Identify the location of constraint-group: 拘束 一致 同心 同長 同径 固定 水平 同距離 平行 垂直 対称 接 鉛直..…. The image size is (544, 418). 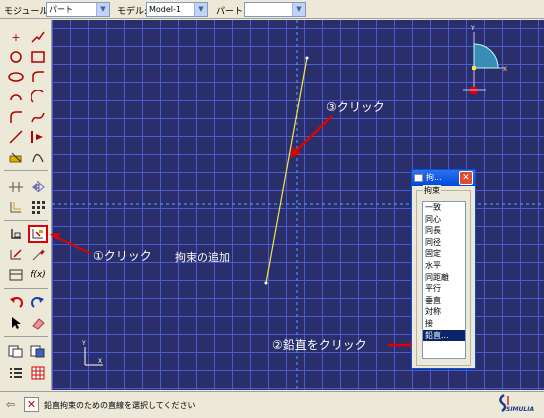
(443, 275).